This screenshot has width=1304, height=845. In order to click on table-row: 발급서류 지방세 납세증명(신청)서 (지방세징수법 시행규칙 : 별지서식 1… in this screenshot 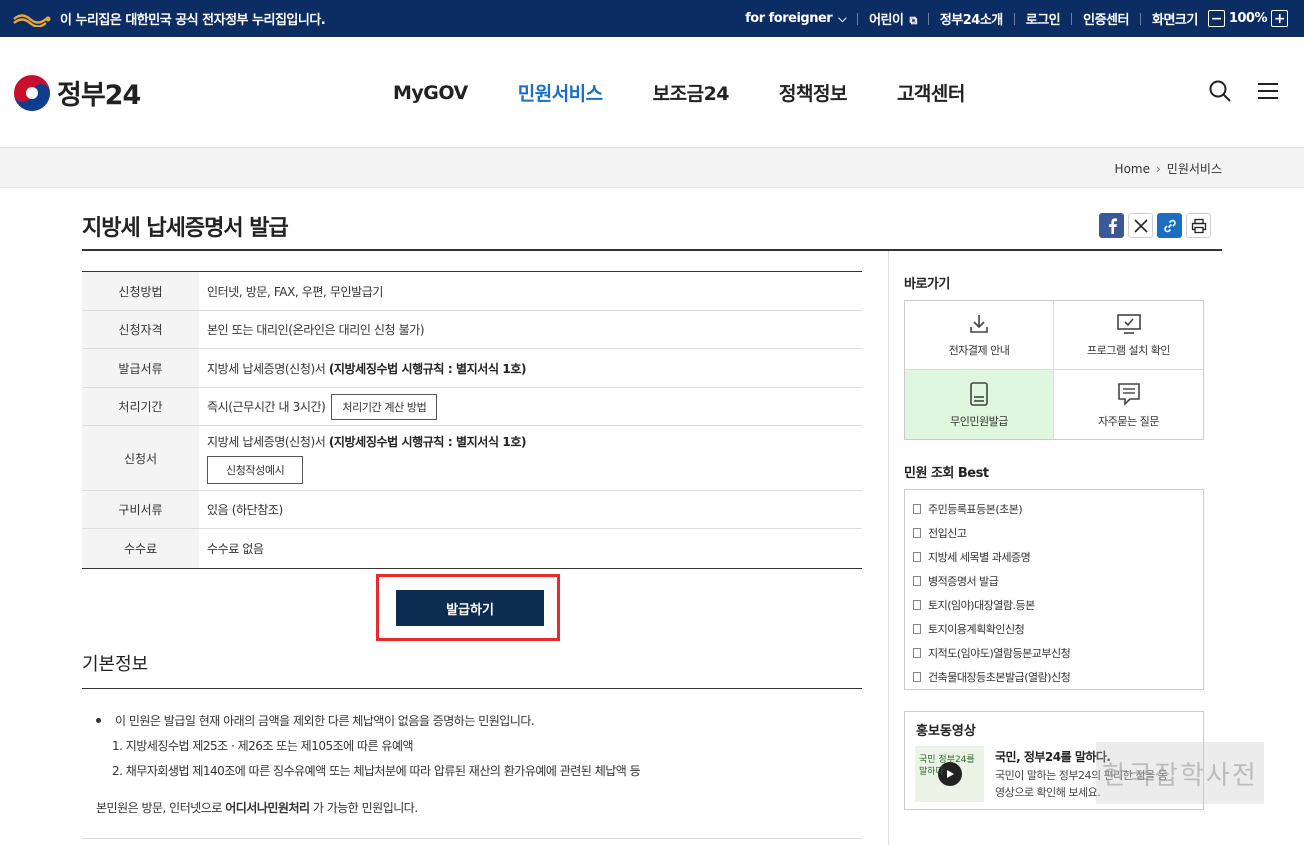, I will do `click(472, 368)`.